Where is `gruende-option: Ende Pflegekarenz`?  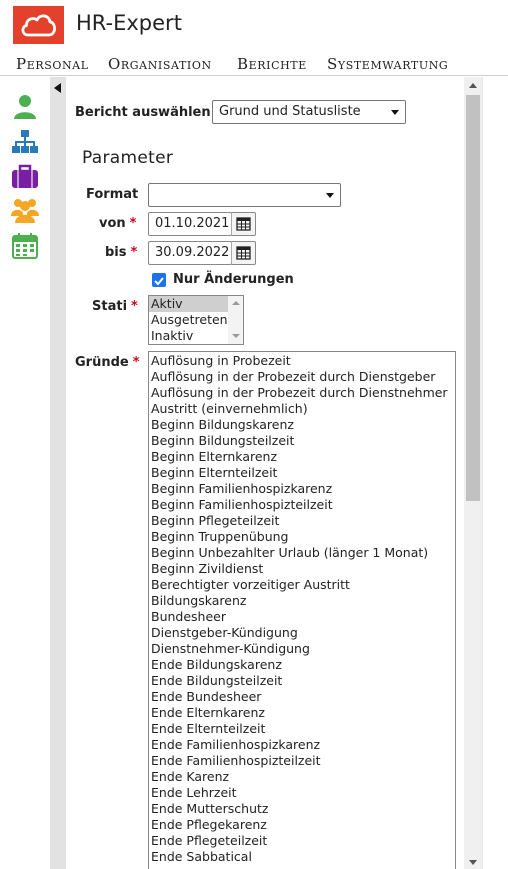
gruende-option: Ende Pflegekarenz is located at coordinates (302, 825).